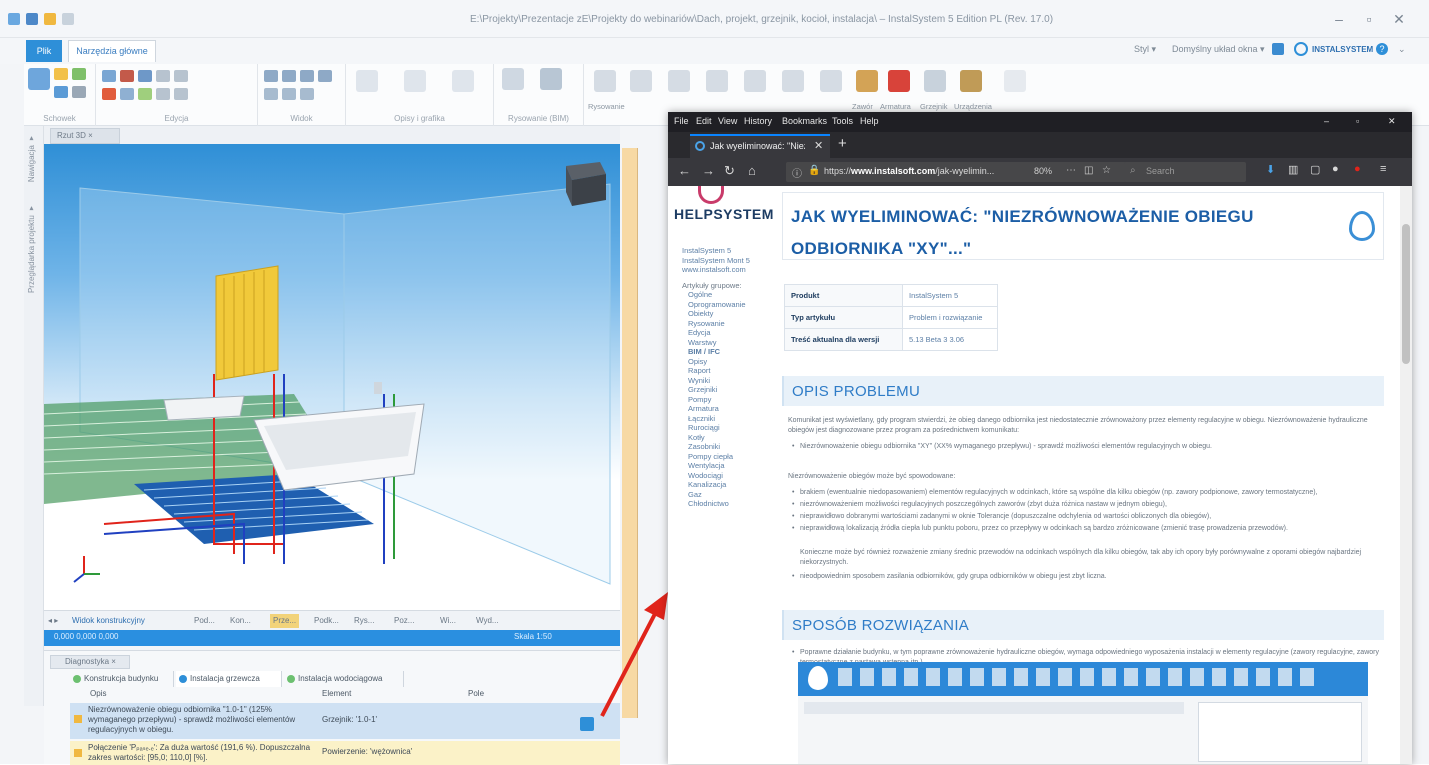  What do you see at coordinates (1270, 169) in the screenshot?
I see `download-icon: ⬇` at bounding box center [1270, 169].